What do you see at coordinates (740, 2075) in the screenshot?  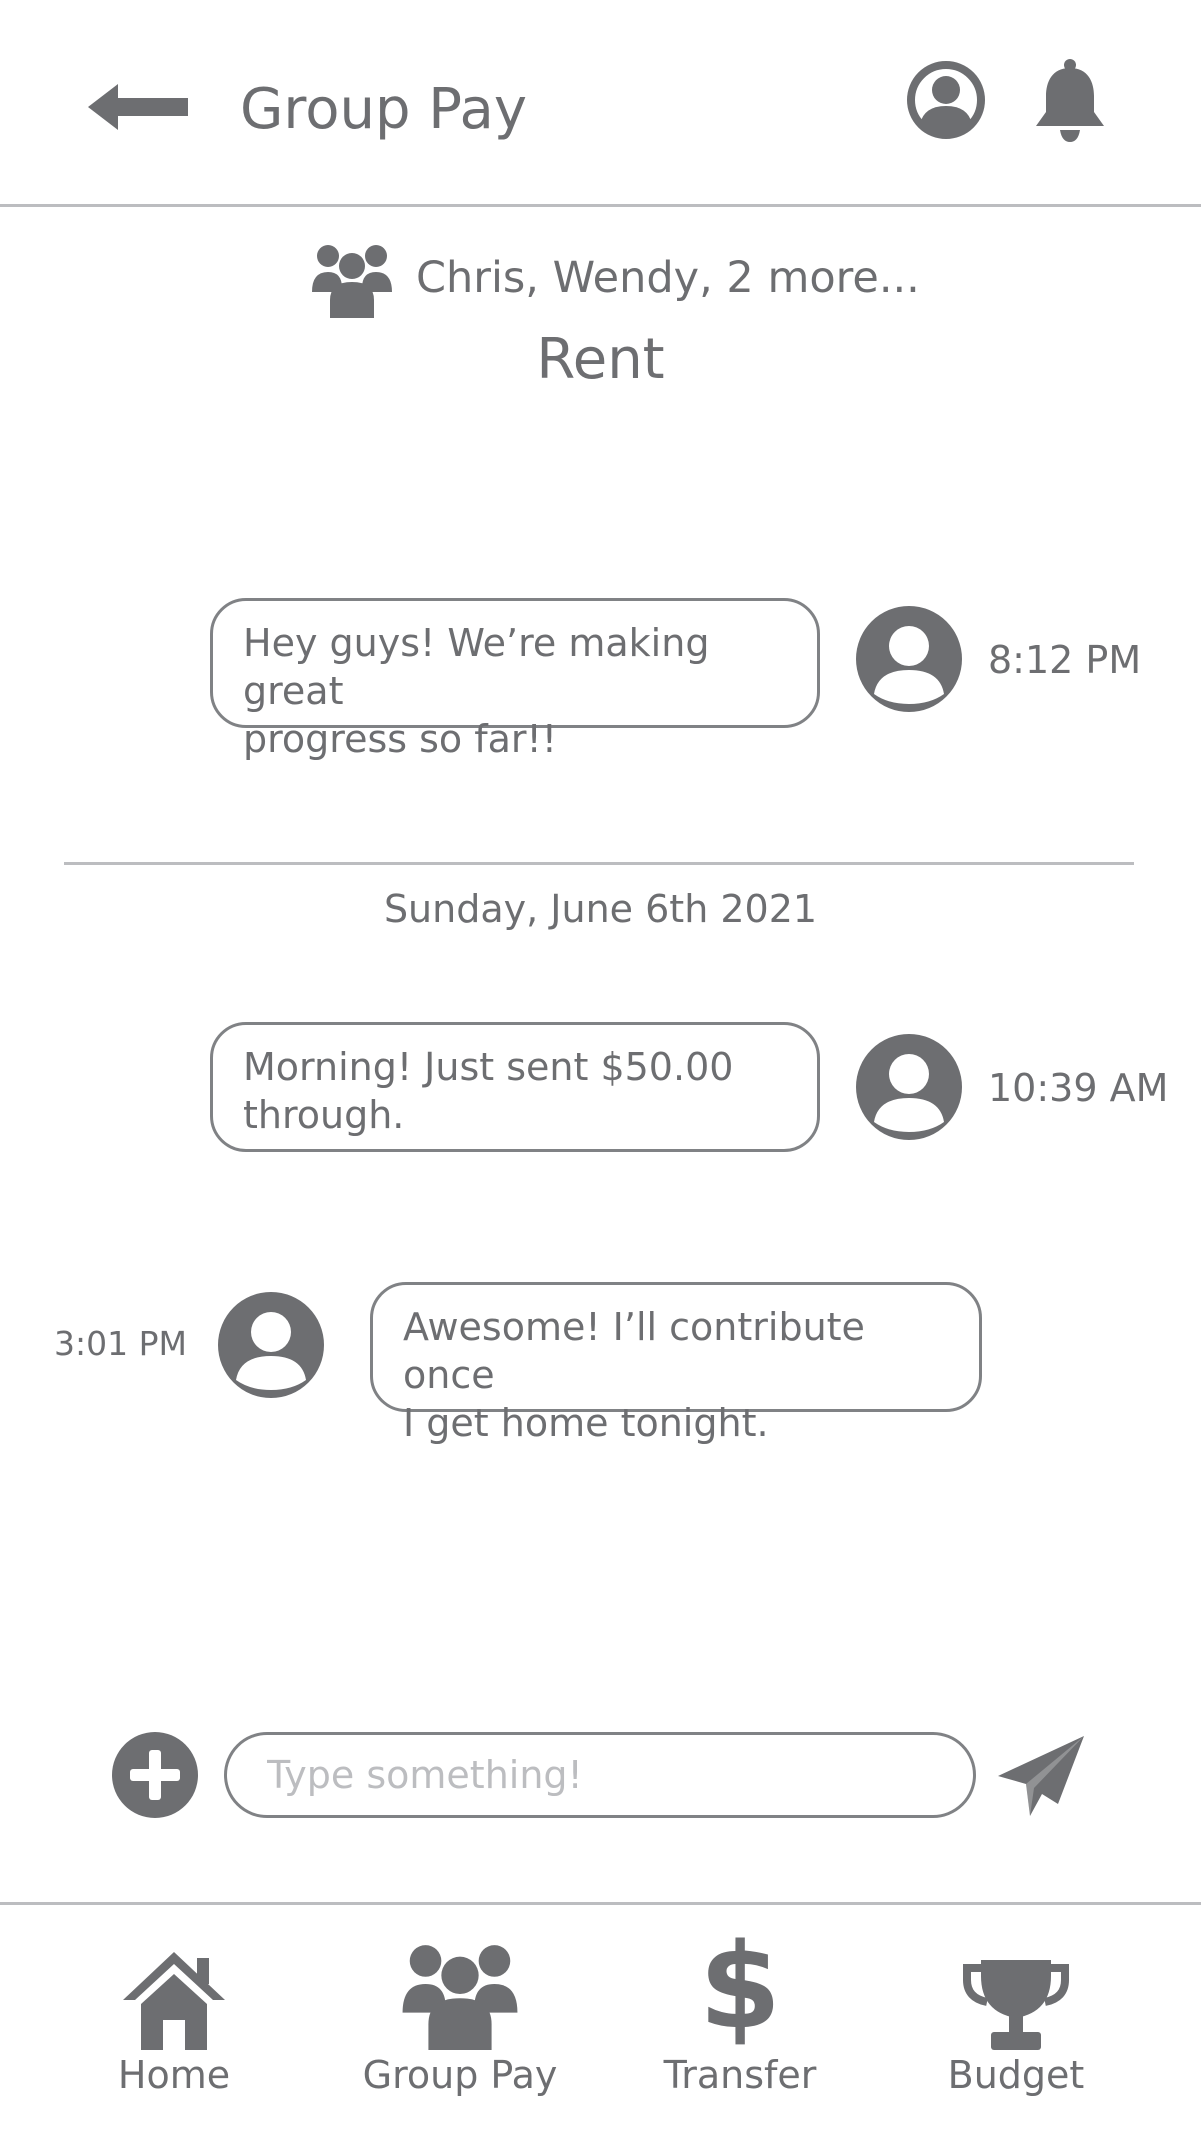 I see `nav-transfer-label: Transfer` at bounding box center [740, 2075].